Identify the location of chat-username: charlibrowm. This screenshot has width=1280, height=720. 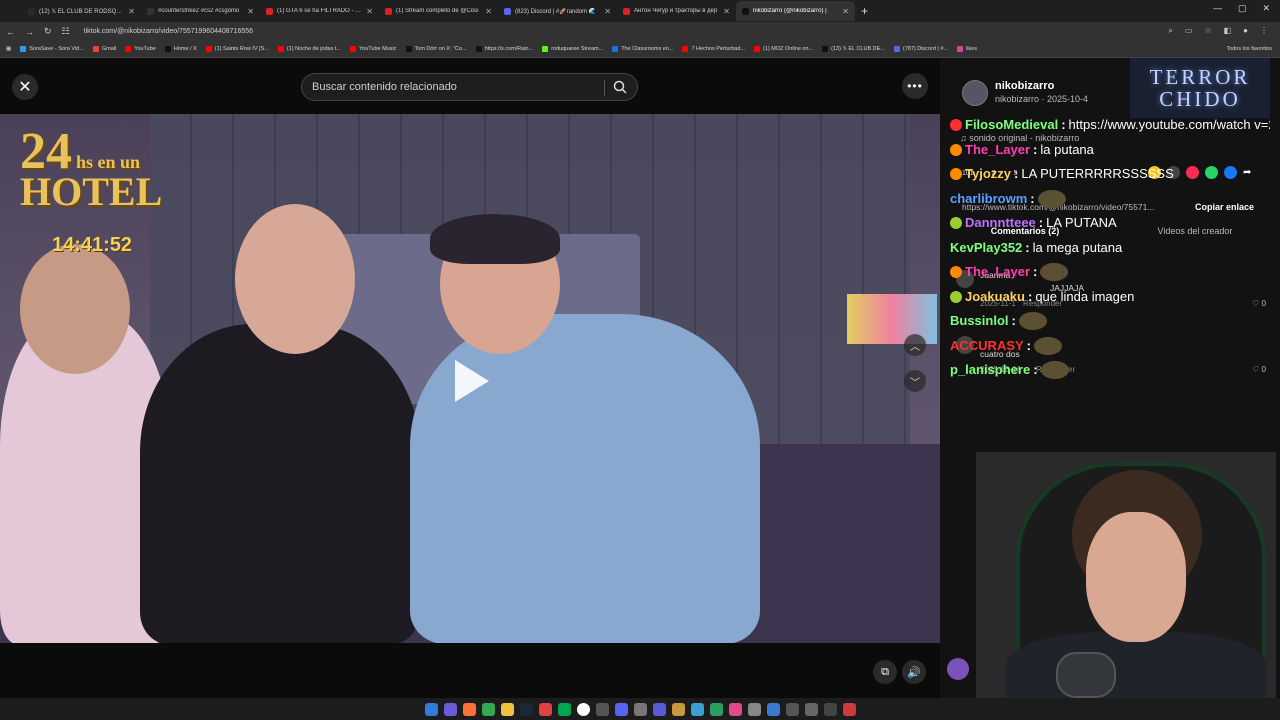
(988, 199).